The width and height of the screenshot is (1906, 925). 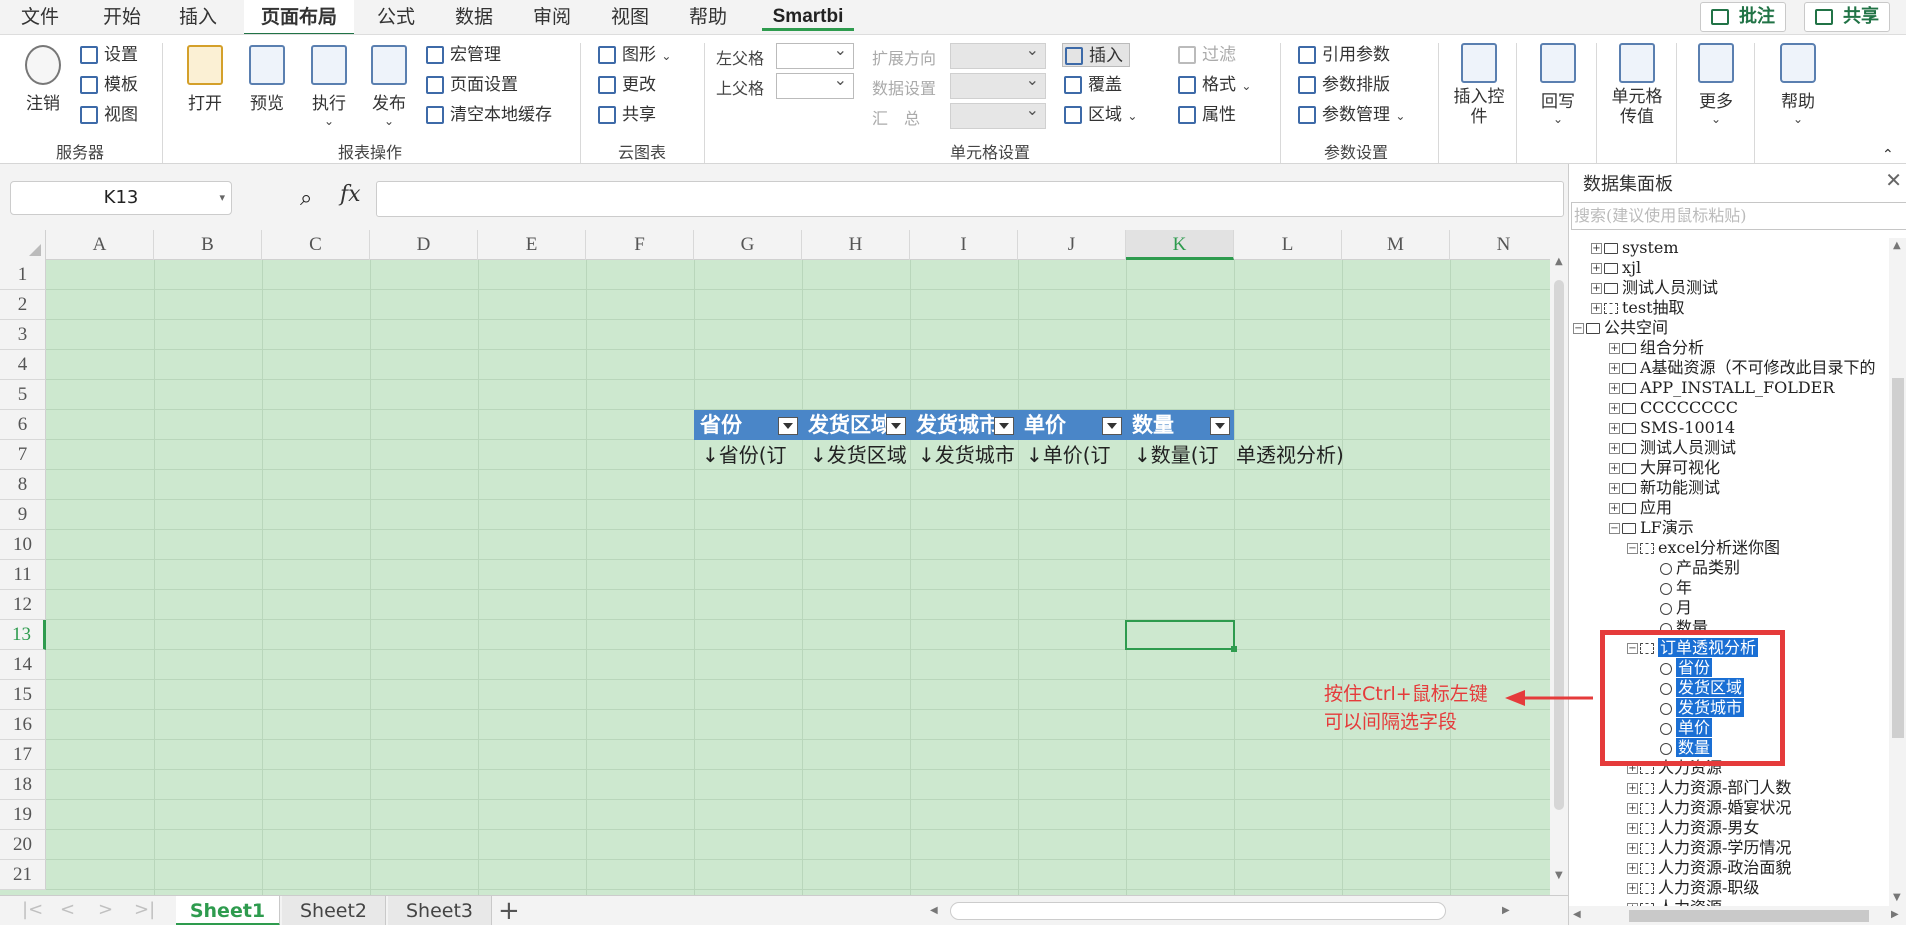 I want to click on insert-mode-button: 插入, so click(x=1096, y=55).